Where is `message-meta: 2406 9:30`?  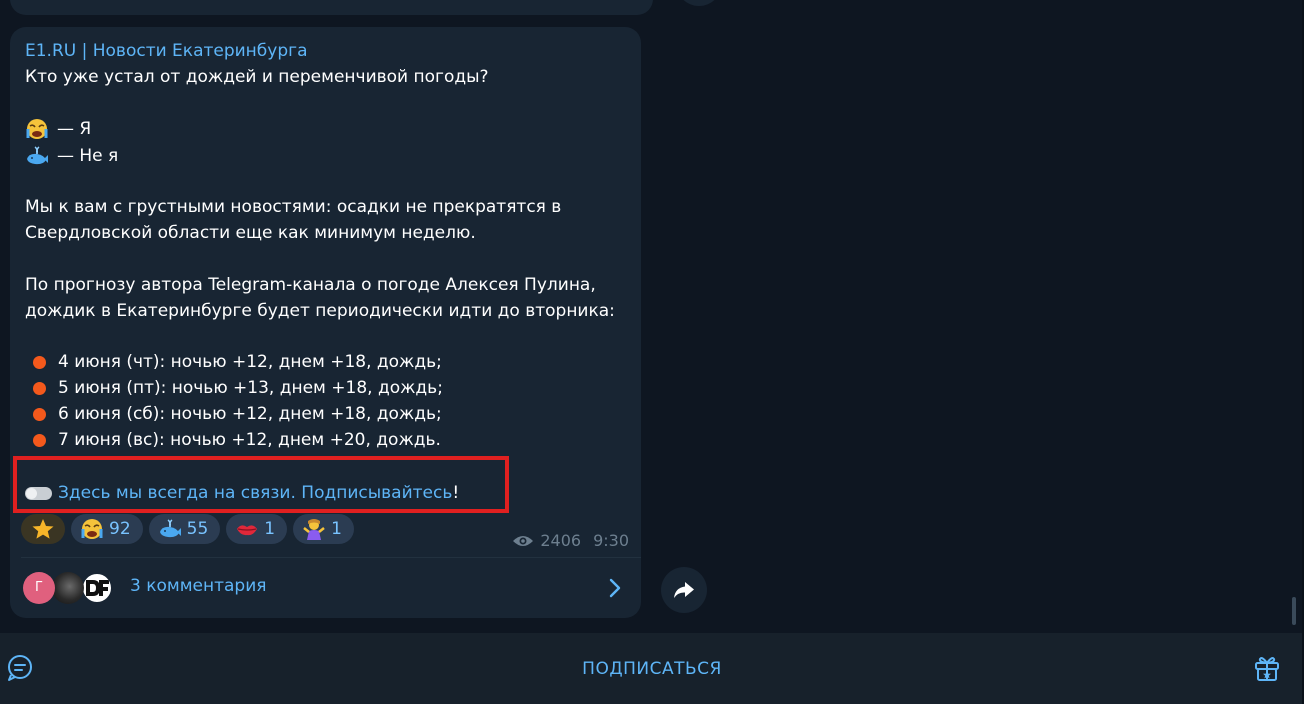
message-meta: 2406 9:30 is located at coordinates (570, 540).